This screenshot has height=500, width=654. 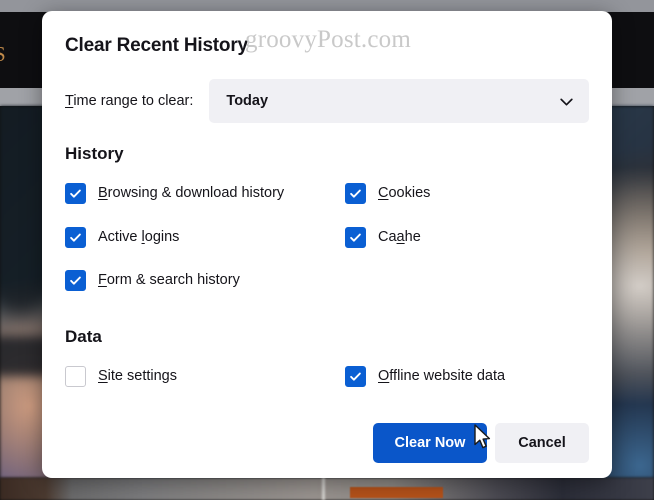 I want to click on checkbox-label-cache: Caahe, so click(x=399, y=237).